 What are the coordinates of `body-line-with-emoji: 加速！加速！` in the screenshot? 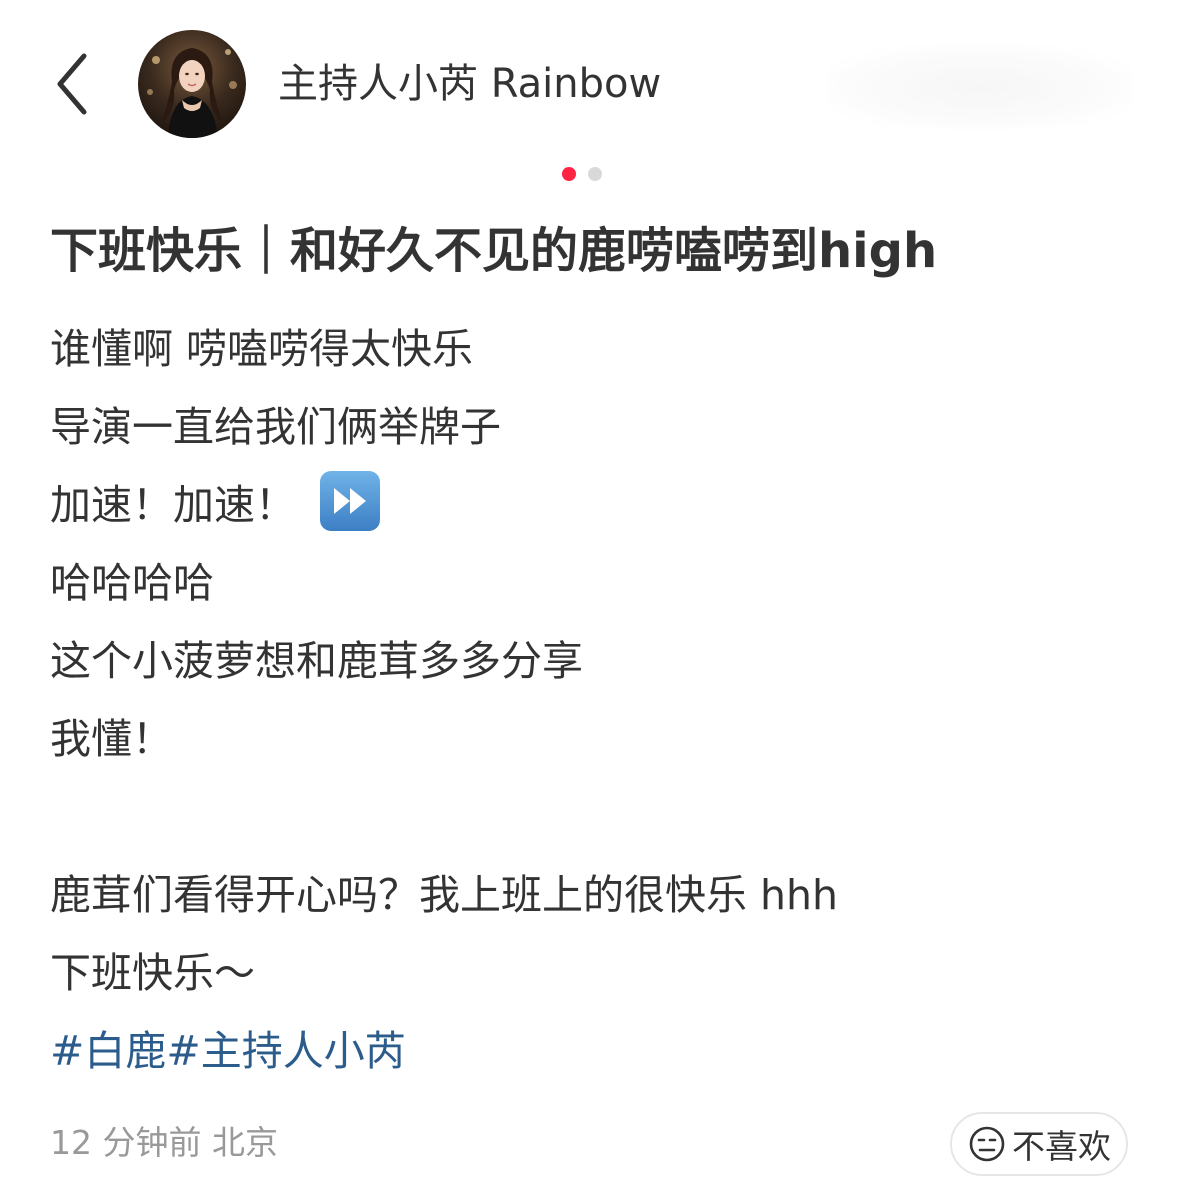 It's located at (590, 505).